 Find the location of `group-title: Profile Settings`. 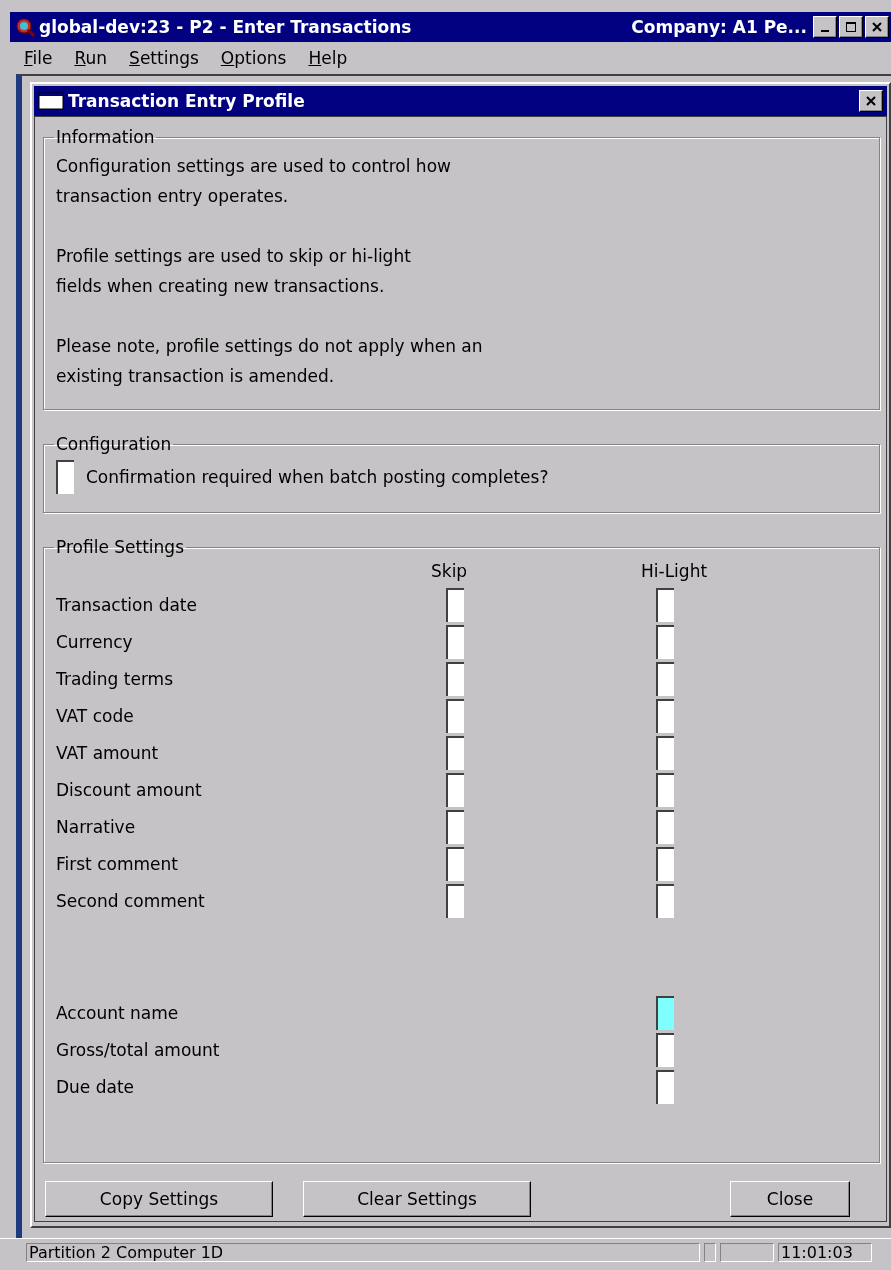

group-title: Profile Settings is located at coordinates (120, 547).